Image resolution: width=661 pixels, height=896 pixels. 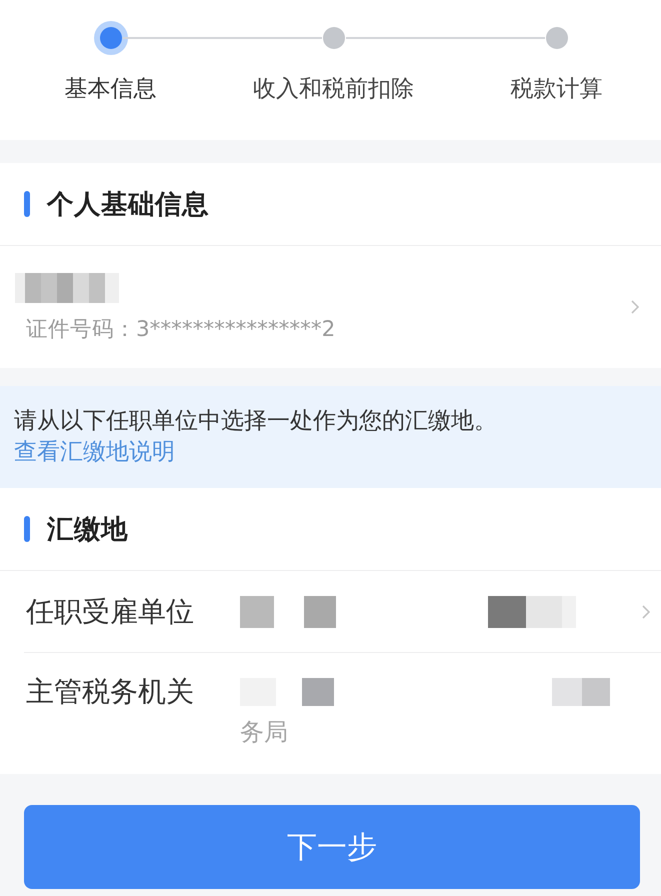 I want to click on section-title: 汇缴地, so click(x=87, y=530).